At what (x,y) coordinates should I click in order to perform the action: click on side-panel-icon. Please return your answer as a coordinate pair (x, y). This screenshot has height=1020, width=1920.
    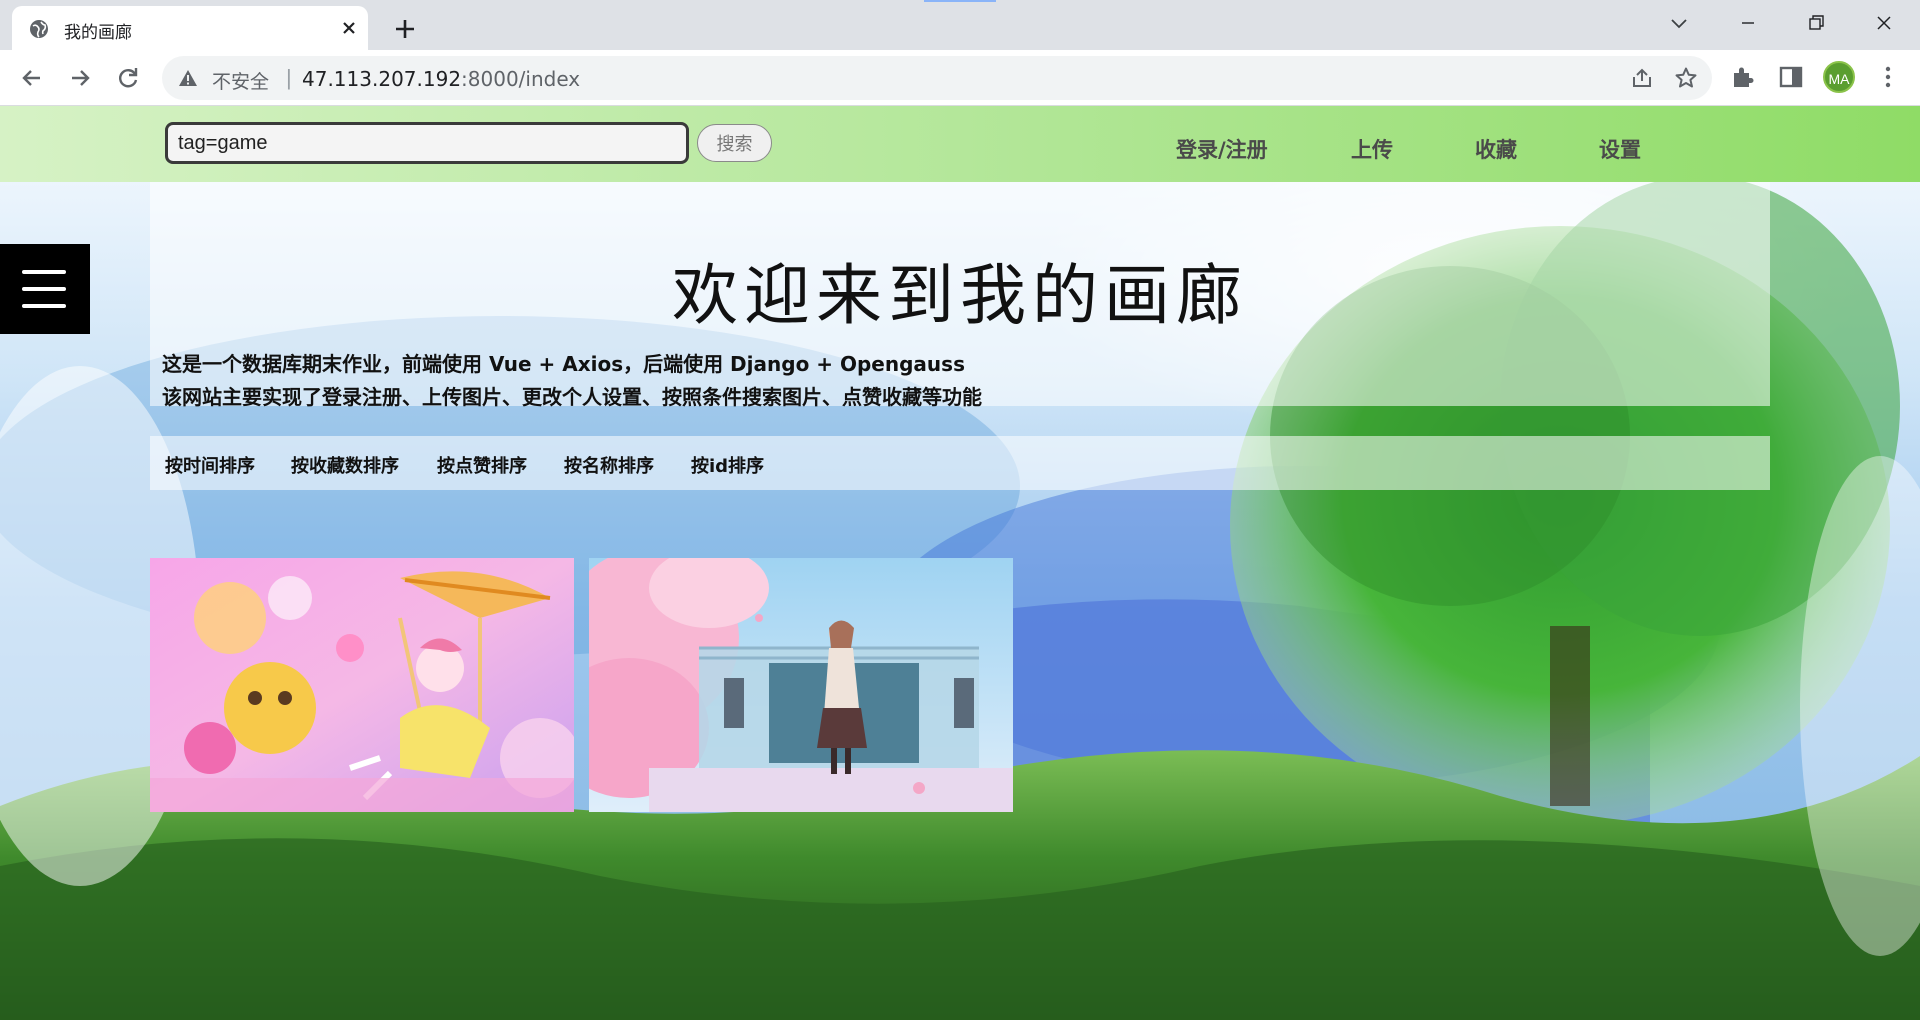
    Looking at the image, I should click on (1791, 77).